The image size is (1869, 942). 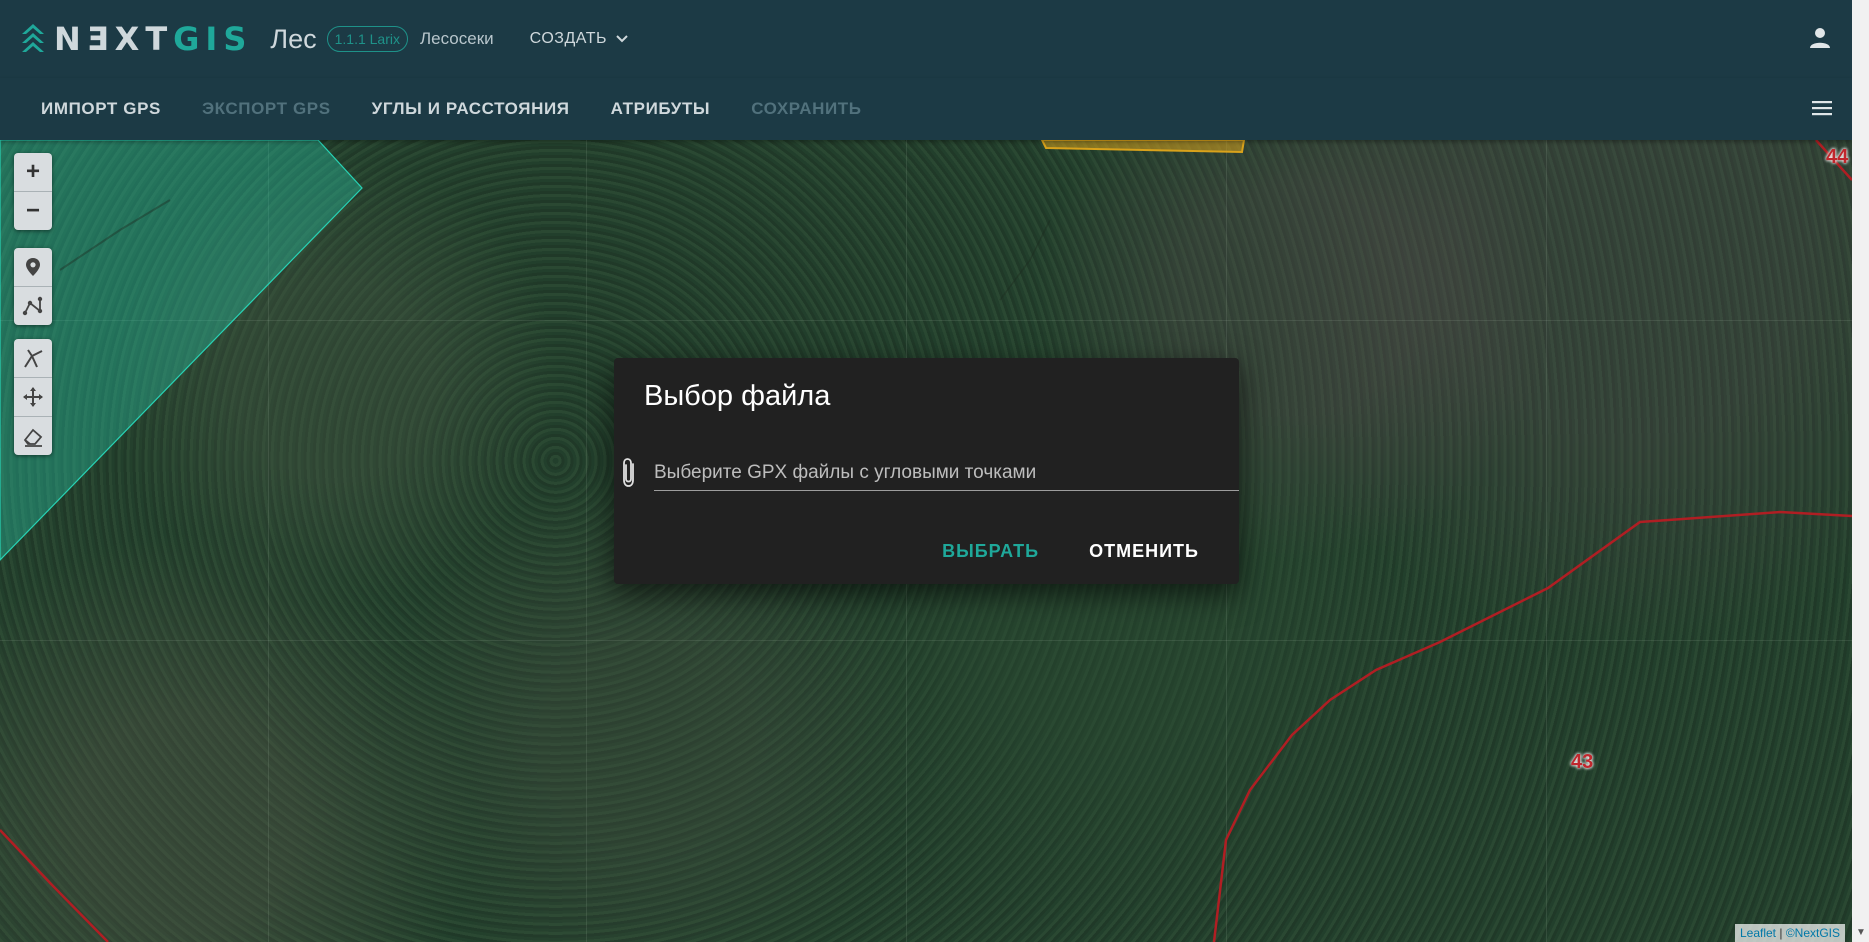 What do you see at coordinates (1070, 551) in the screenshot?
I see `dialog-actions: ВЫБРАТЬ ОТМЕНИТЬ` at bounding box center [1070, 551].